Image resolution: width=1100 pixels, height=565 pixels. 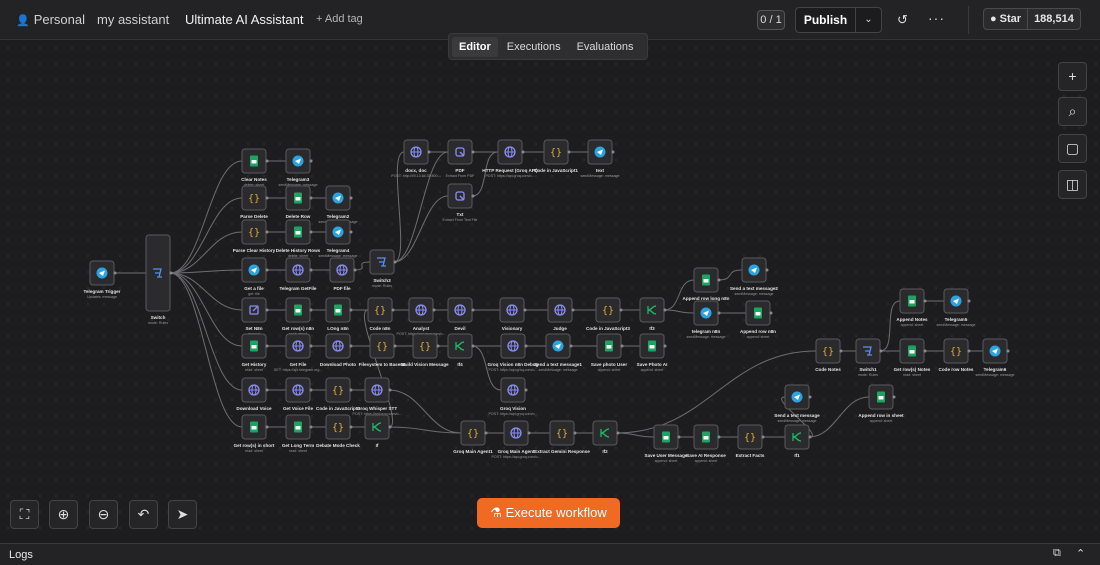 I want to click on node-debate-check: {} Debate Mode Check, so click(x=338, y=431).